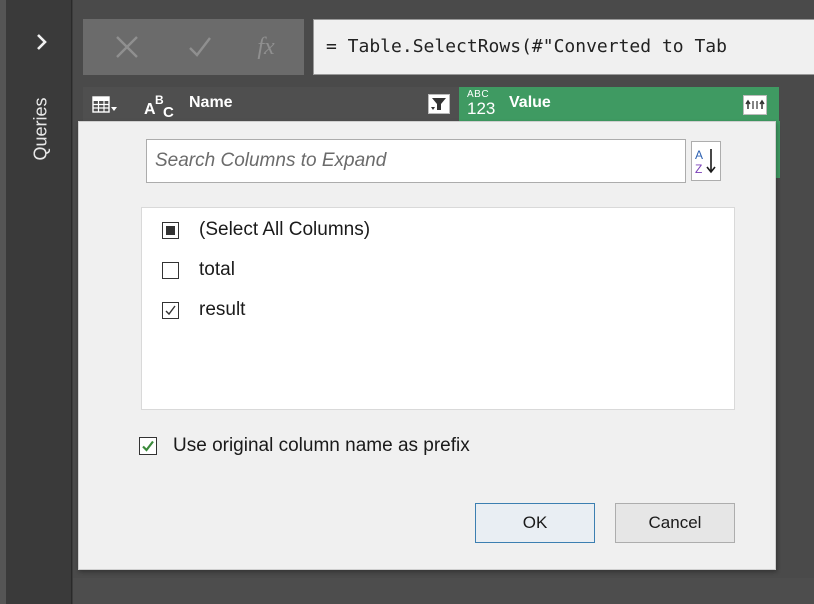  What do you see at coordinates (39, 302) in the screenshot?
I see `queries-pane: Queries` at bounding box center [39, 302].